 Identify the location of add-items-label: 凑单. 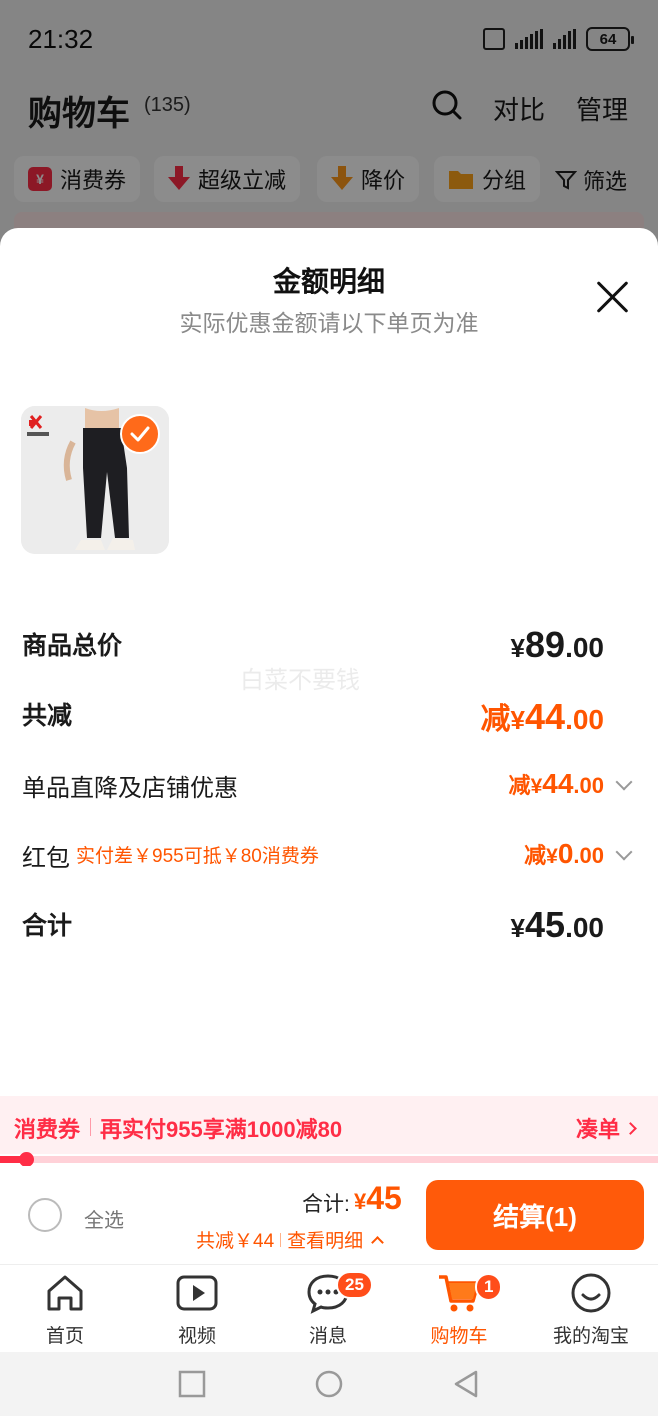
(598, 1129).